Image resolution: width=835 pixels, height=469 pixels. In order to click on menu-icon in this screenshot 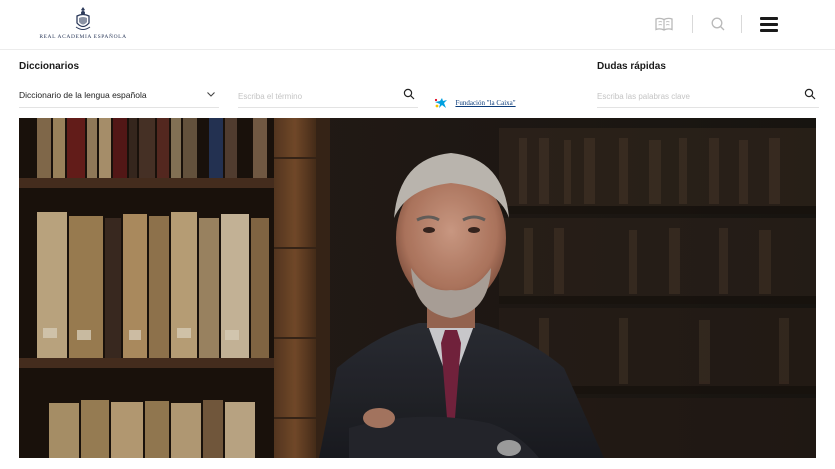, I will do `click(769, 24)`.